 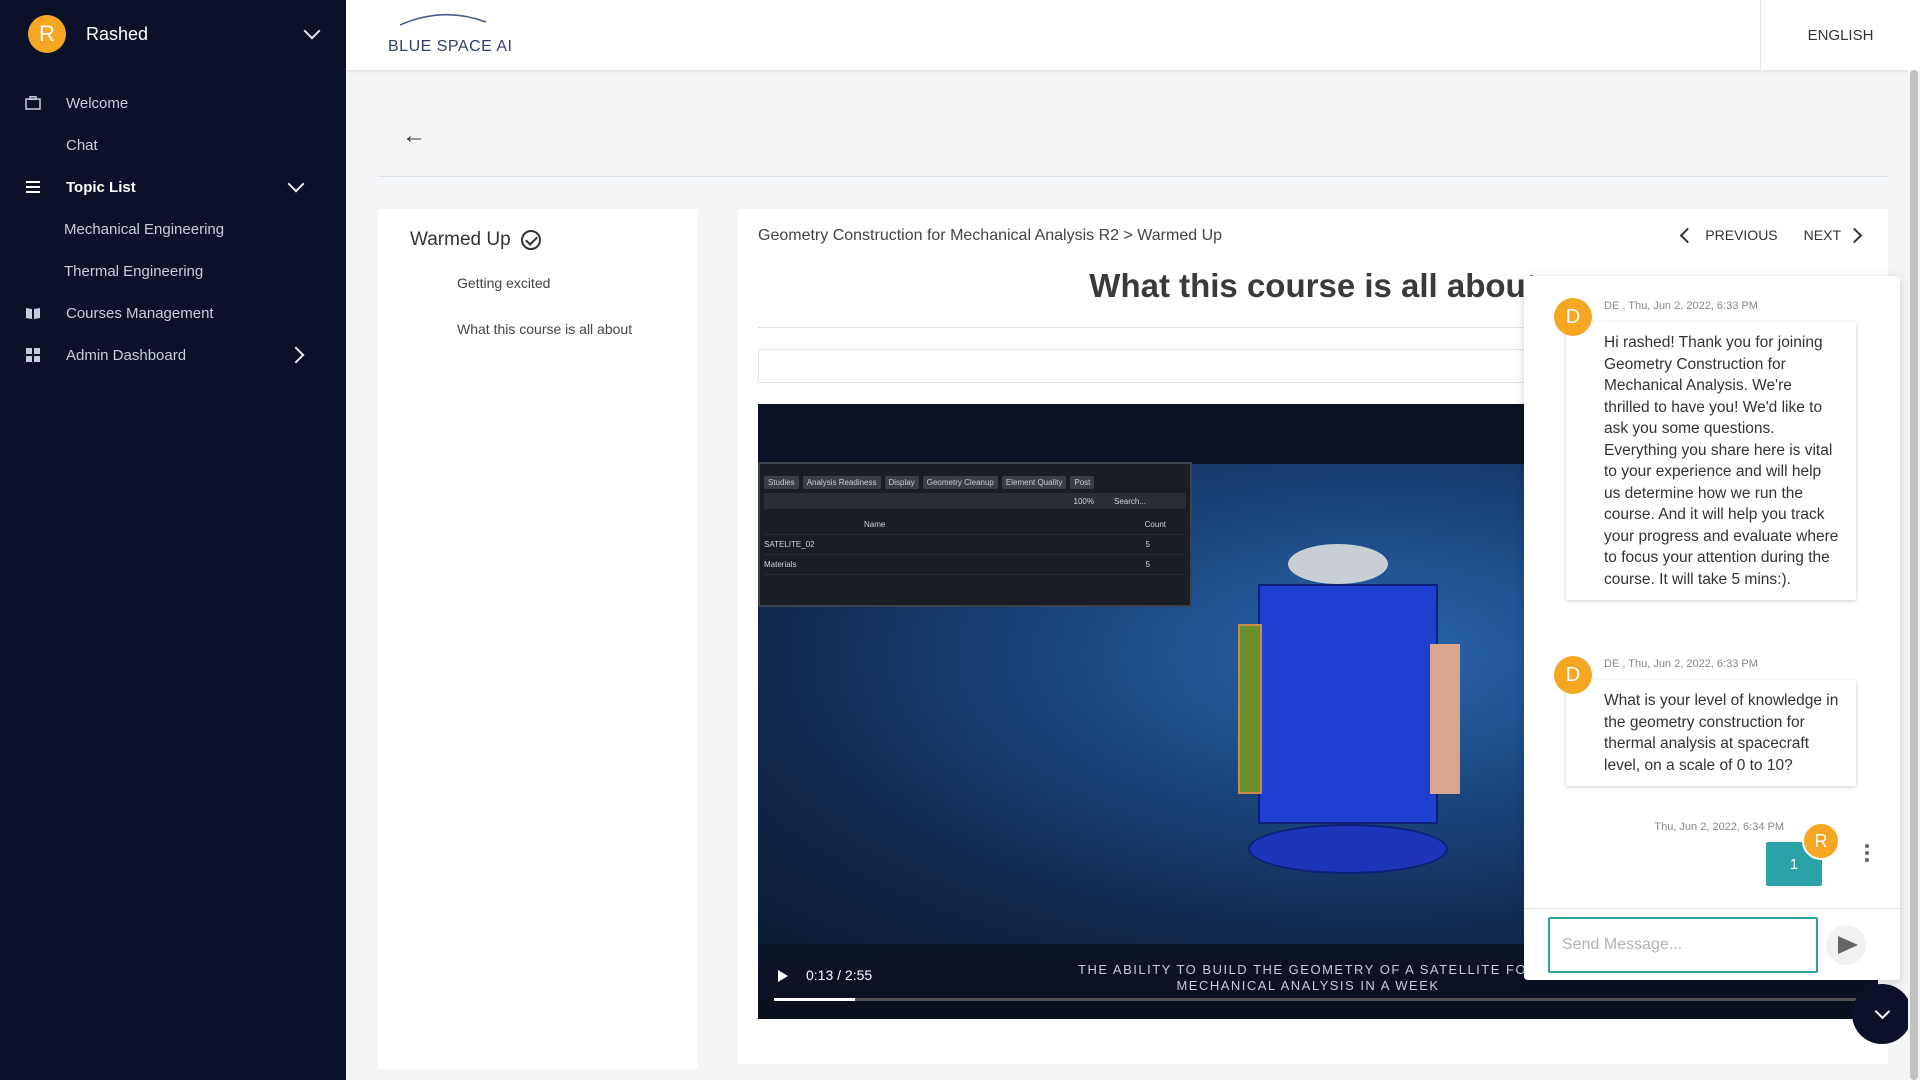 What do you see at coordinates (443, 20) in the screenshot?
I see `logo-arc-icon` at bounding box center [443, 20].